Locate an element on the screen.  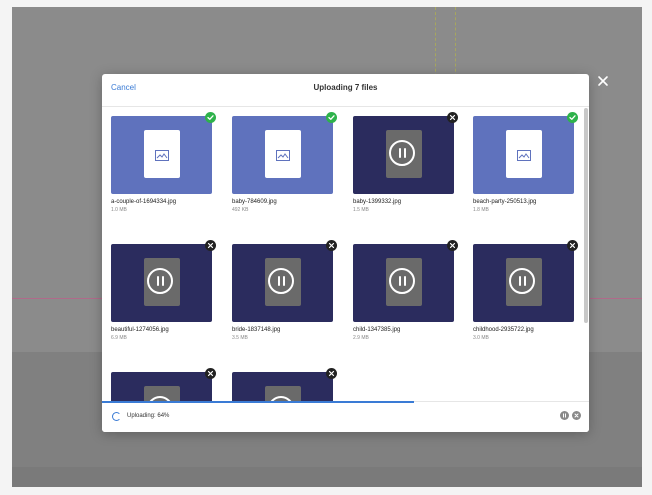
file-size: 3.0 MB is located at coordinates (481, 338).